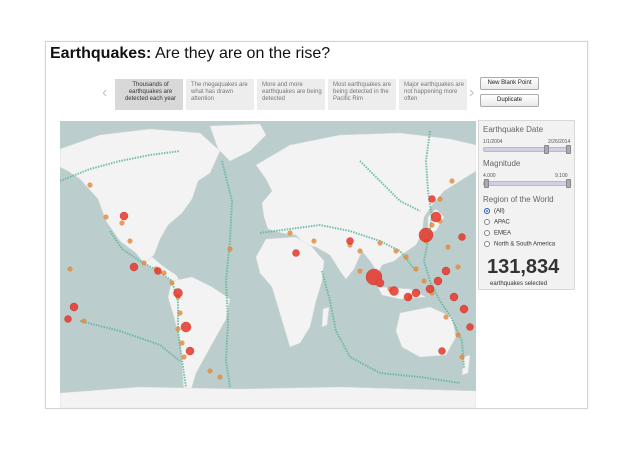 The height and width of the screenshot is (450, 620). What do you see at coordinates (519, 284) in the screenshot?
I see `earthquake-count-caption: earthquakes selected` at bounding box center [519, 284].